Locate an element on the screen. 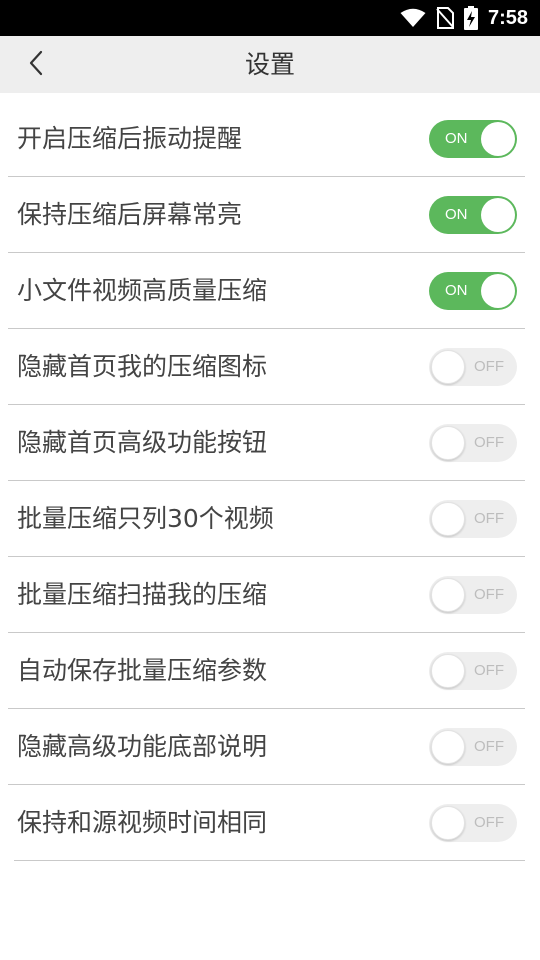  setting-row-batch-scan: 批量压缩扫描我的压缩 OFF is located at coordinates (266, 595).